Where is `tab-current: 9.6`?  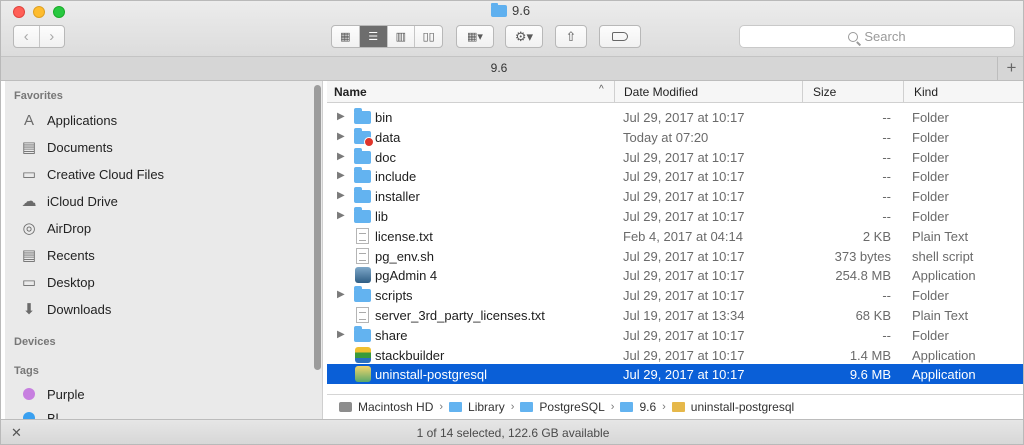
tab-current: 9.6 is located at coordinates (499, 68).